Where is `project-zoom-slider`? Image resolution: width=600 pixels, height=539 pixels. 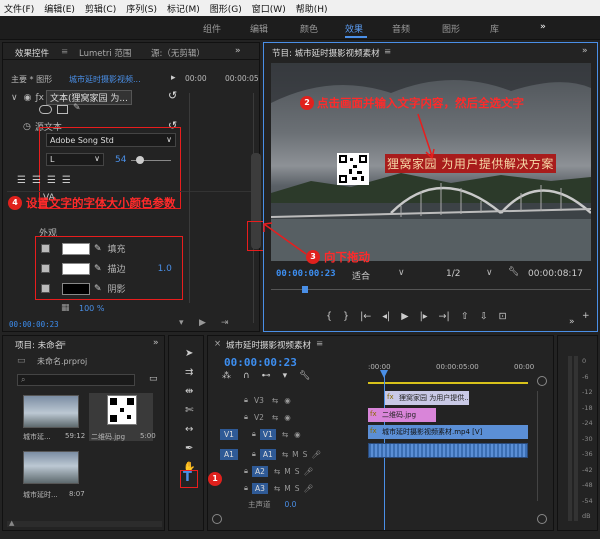
project-zoom-slider is located at coordinates (84, 524).